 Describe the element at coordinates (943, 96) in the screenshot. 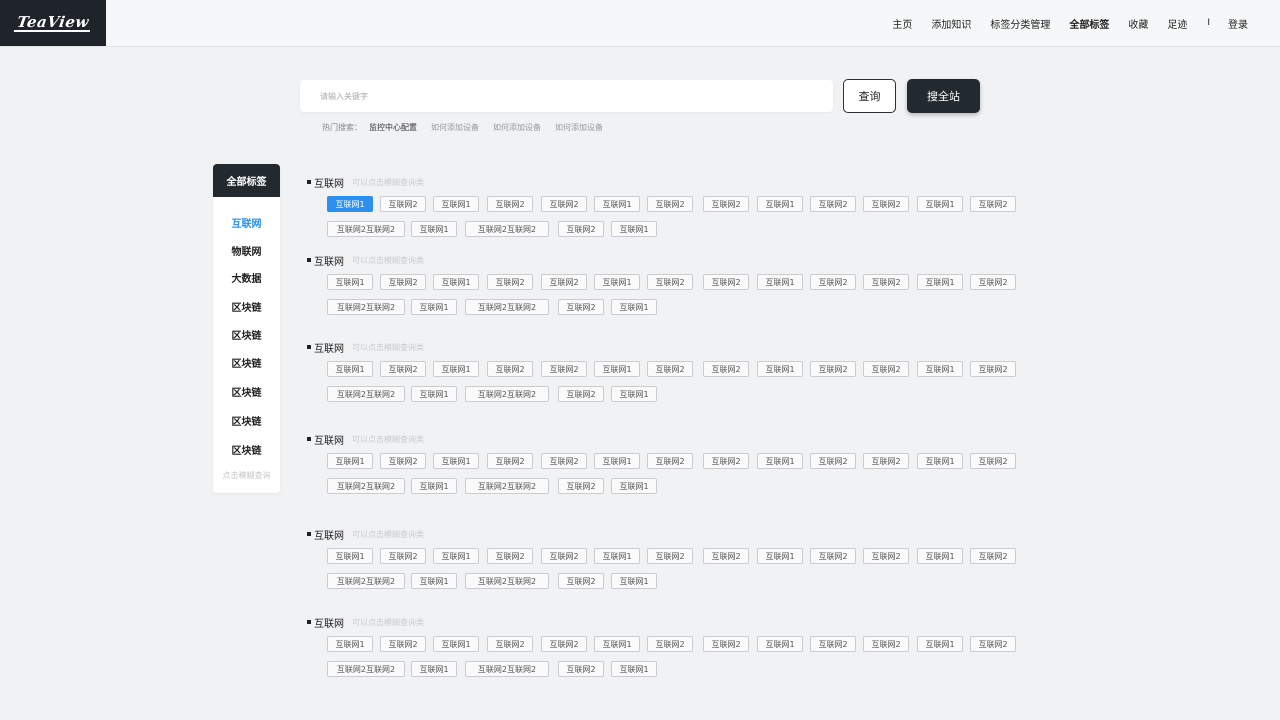

I see `search-site-button: 搜全站` at that location.